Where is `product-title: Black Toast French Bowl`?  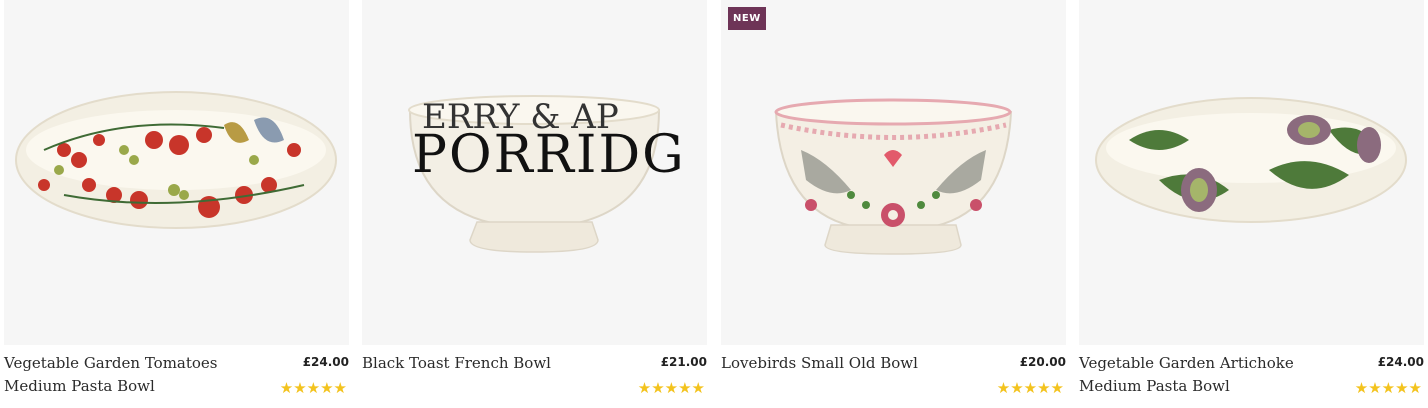
product-title: Black Toast French Bowl is located at coordinates (477, 363).